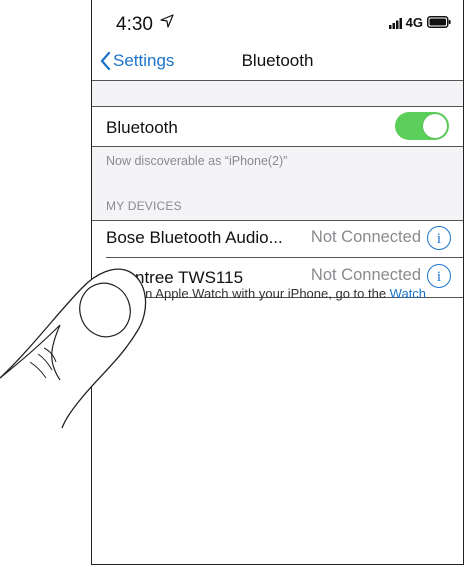 The height and width of the screenshot is (567, 466). I want to click on toggle-knob, so click(435, 126).